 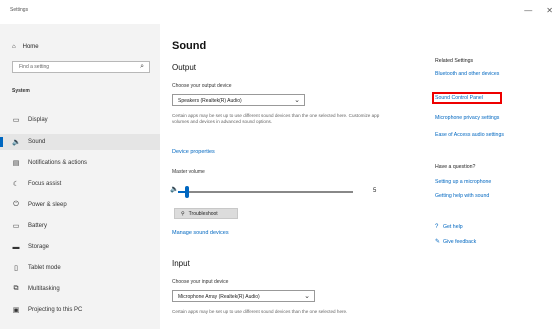 What do you see at coordinates (200, 233) in the screenshot?
I see `manage-sound-devices-link: Manage sound devices` at bounding box center [200, 233].